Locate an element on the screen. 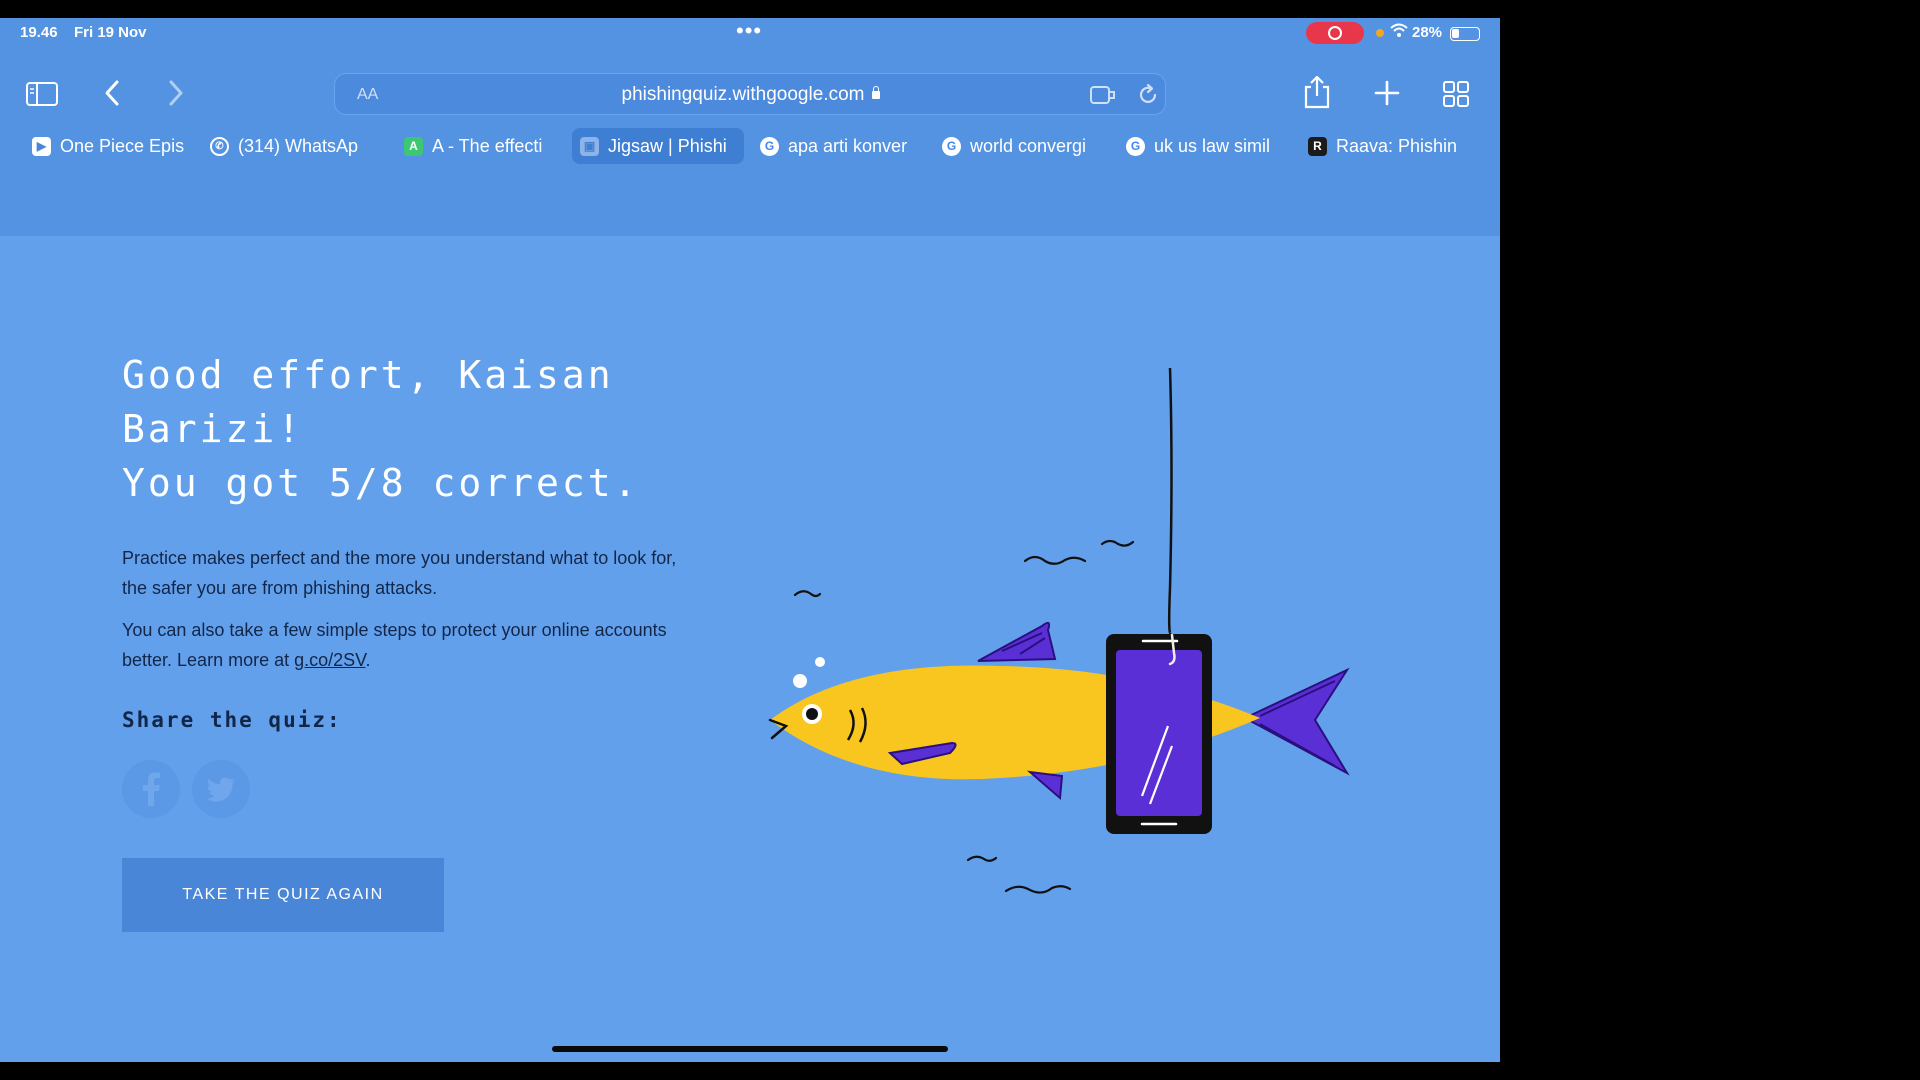 The image size is (1920, 1080). facebook-icon is located at coordinates (151, 789).